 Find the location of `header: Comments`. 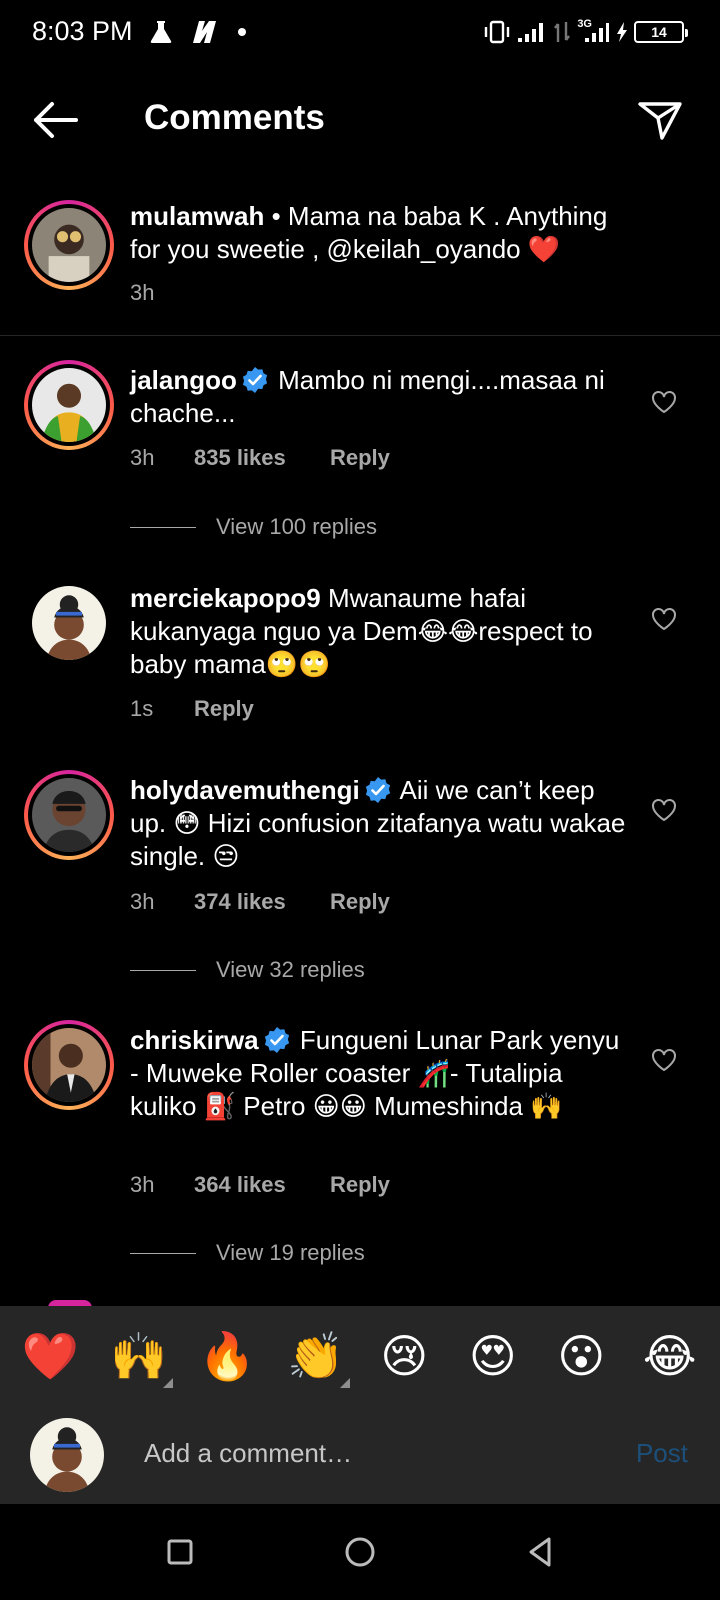

header: Comments is located at coordinates (360, 120).